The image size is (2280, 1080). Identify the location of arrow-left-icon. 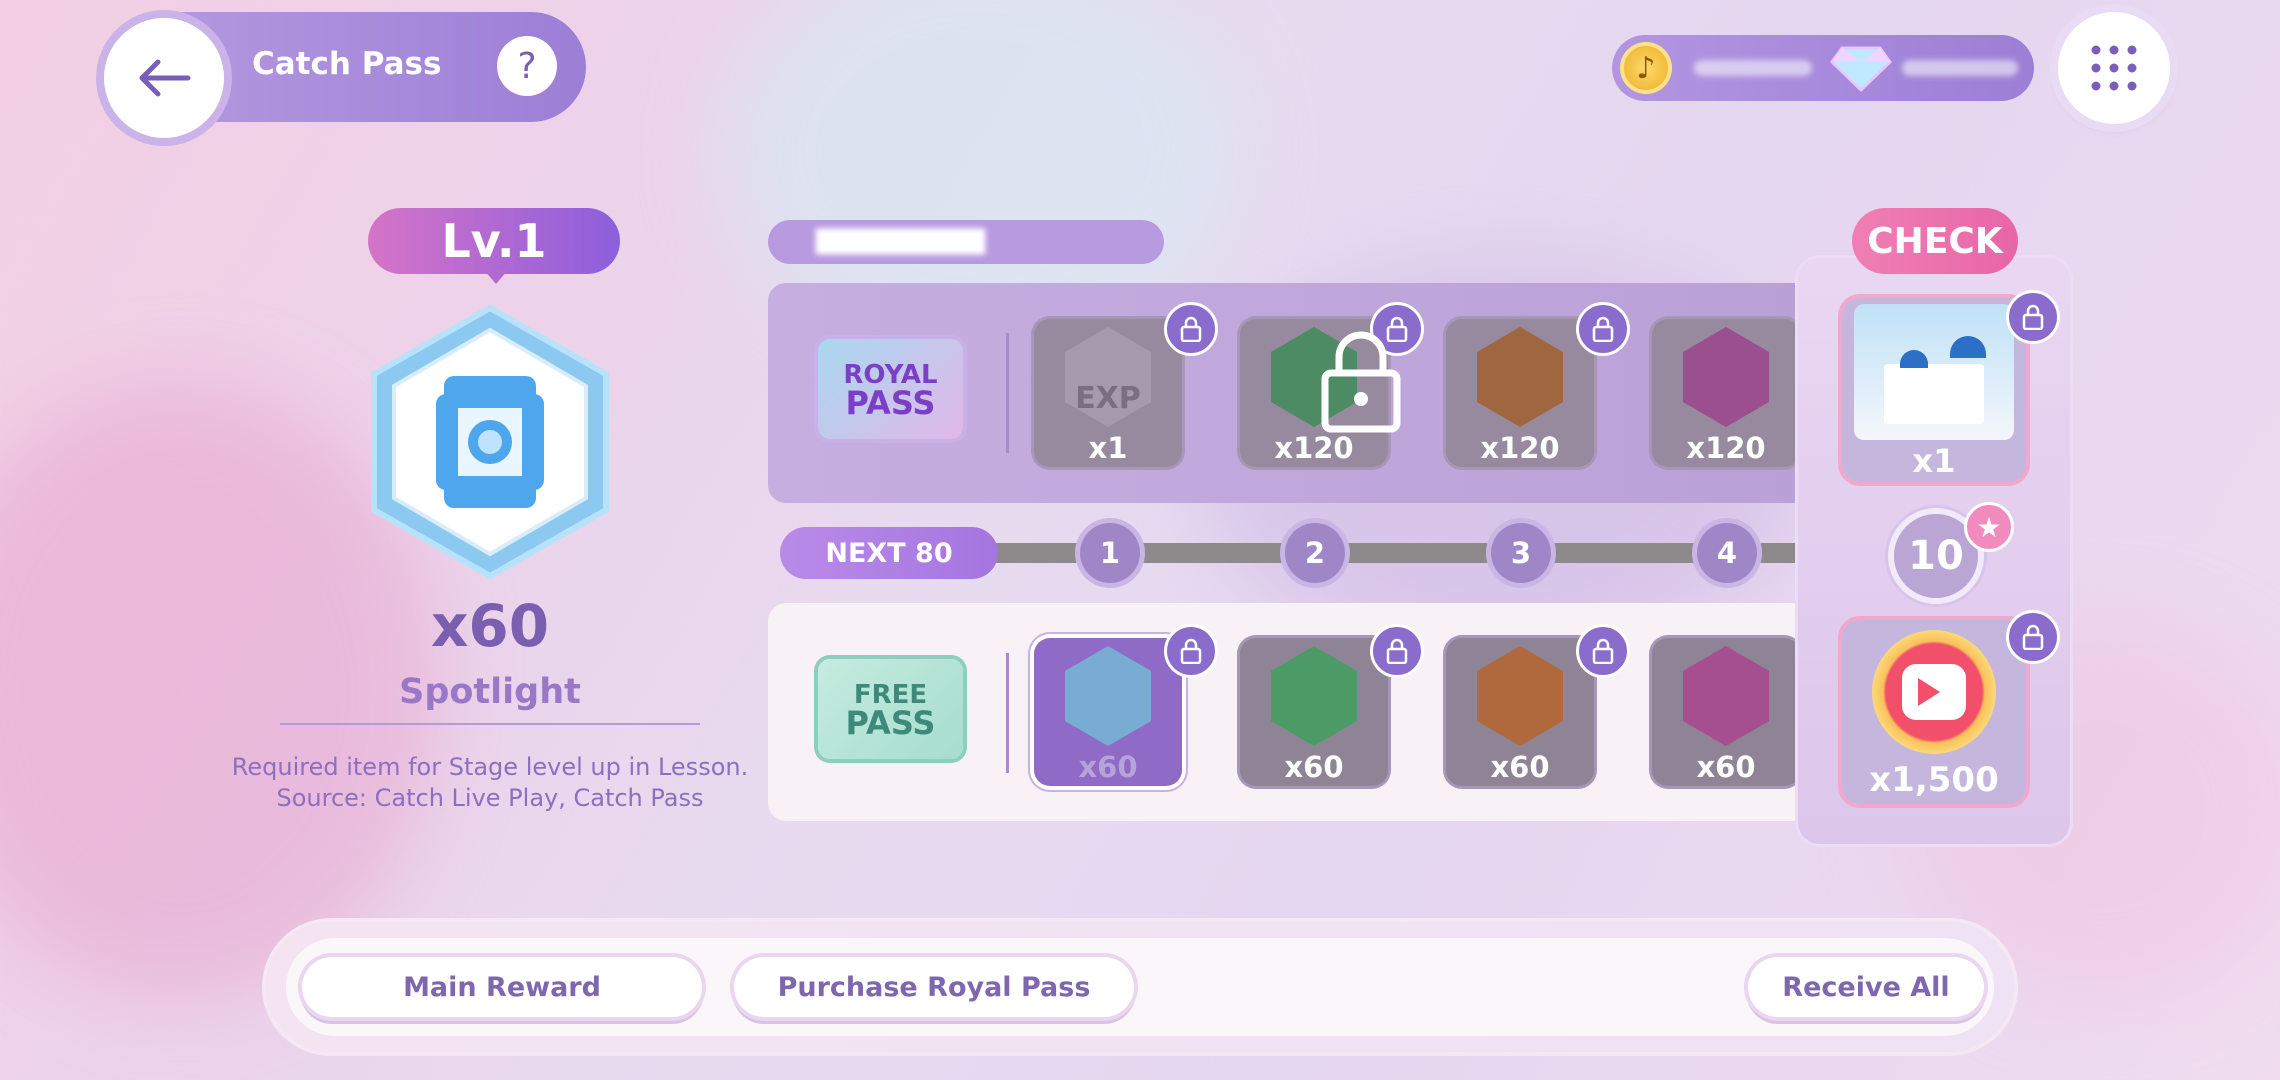
(165, 78).